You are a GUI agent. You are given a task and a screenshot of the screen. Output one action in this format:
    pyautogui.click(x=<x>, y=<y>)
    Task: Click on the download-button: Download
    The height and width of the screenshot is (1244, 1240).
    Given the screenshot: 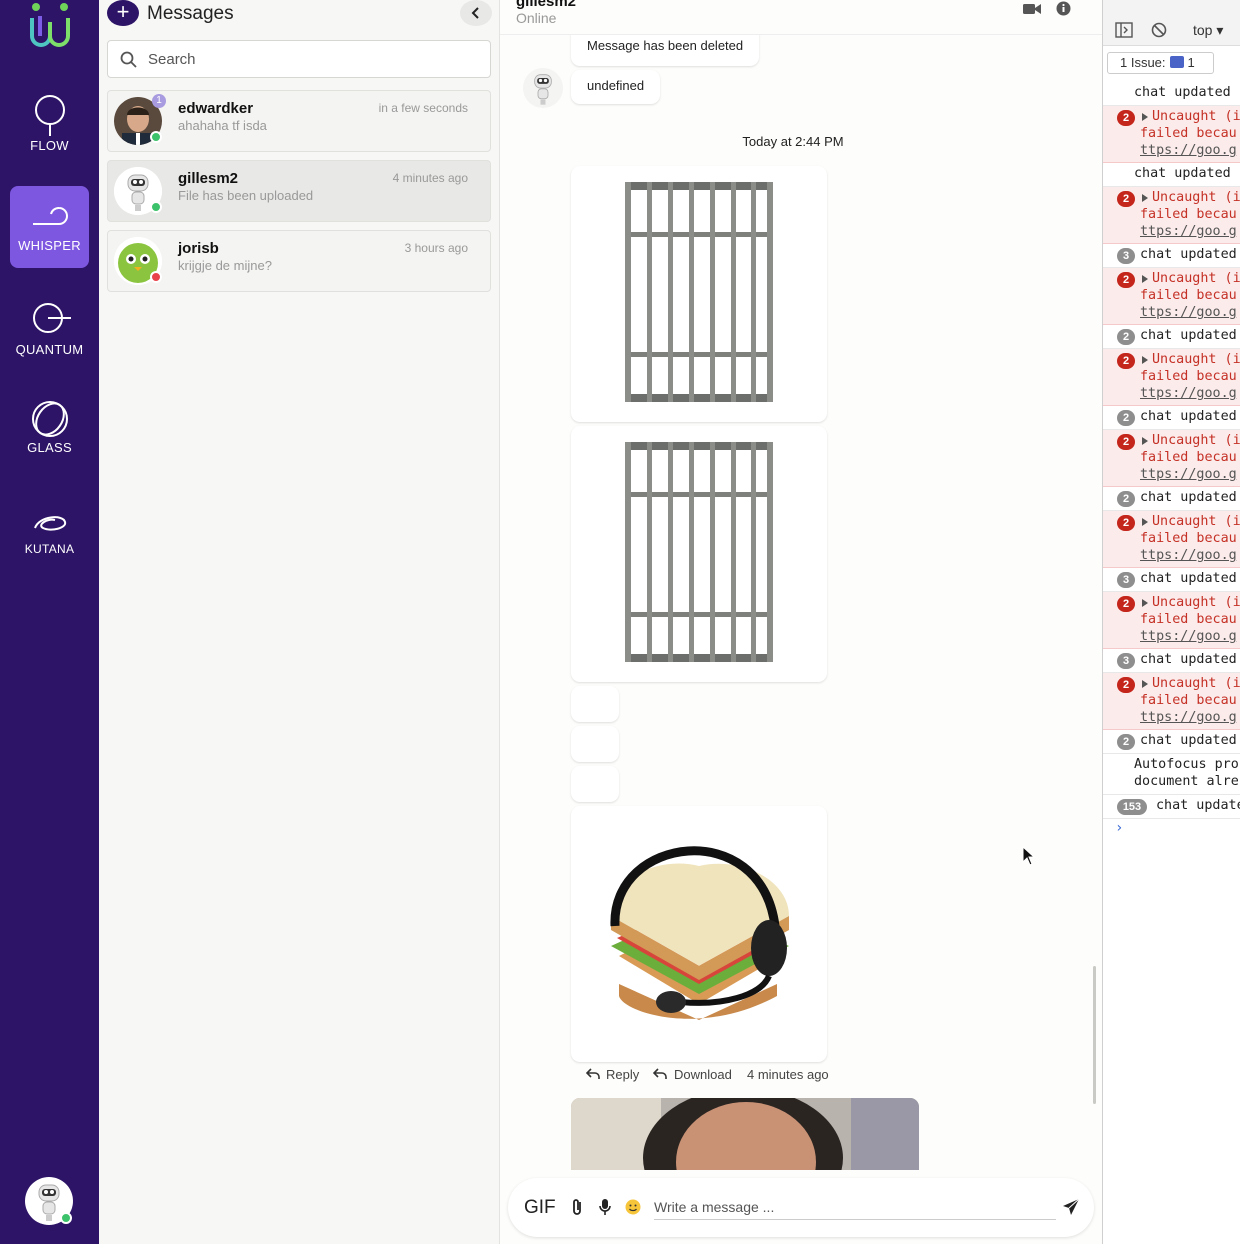 What is the action you would take?
    pyautogui.click(x=703, y=1074)
    